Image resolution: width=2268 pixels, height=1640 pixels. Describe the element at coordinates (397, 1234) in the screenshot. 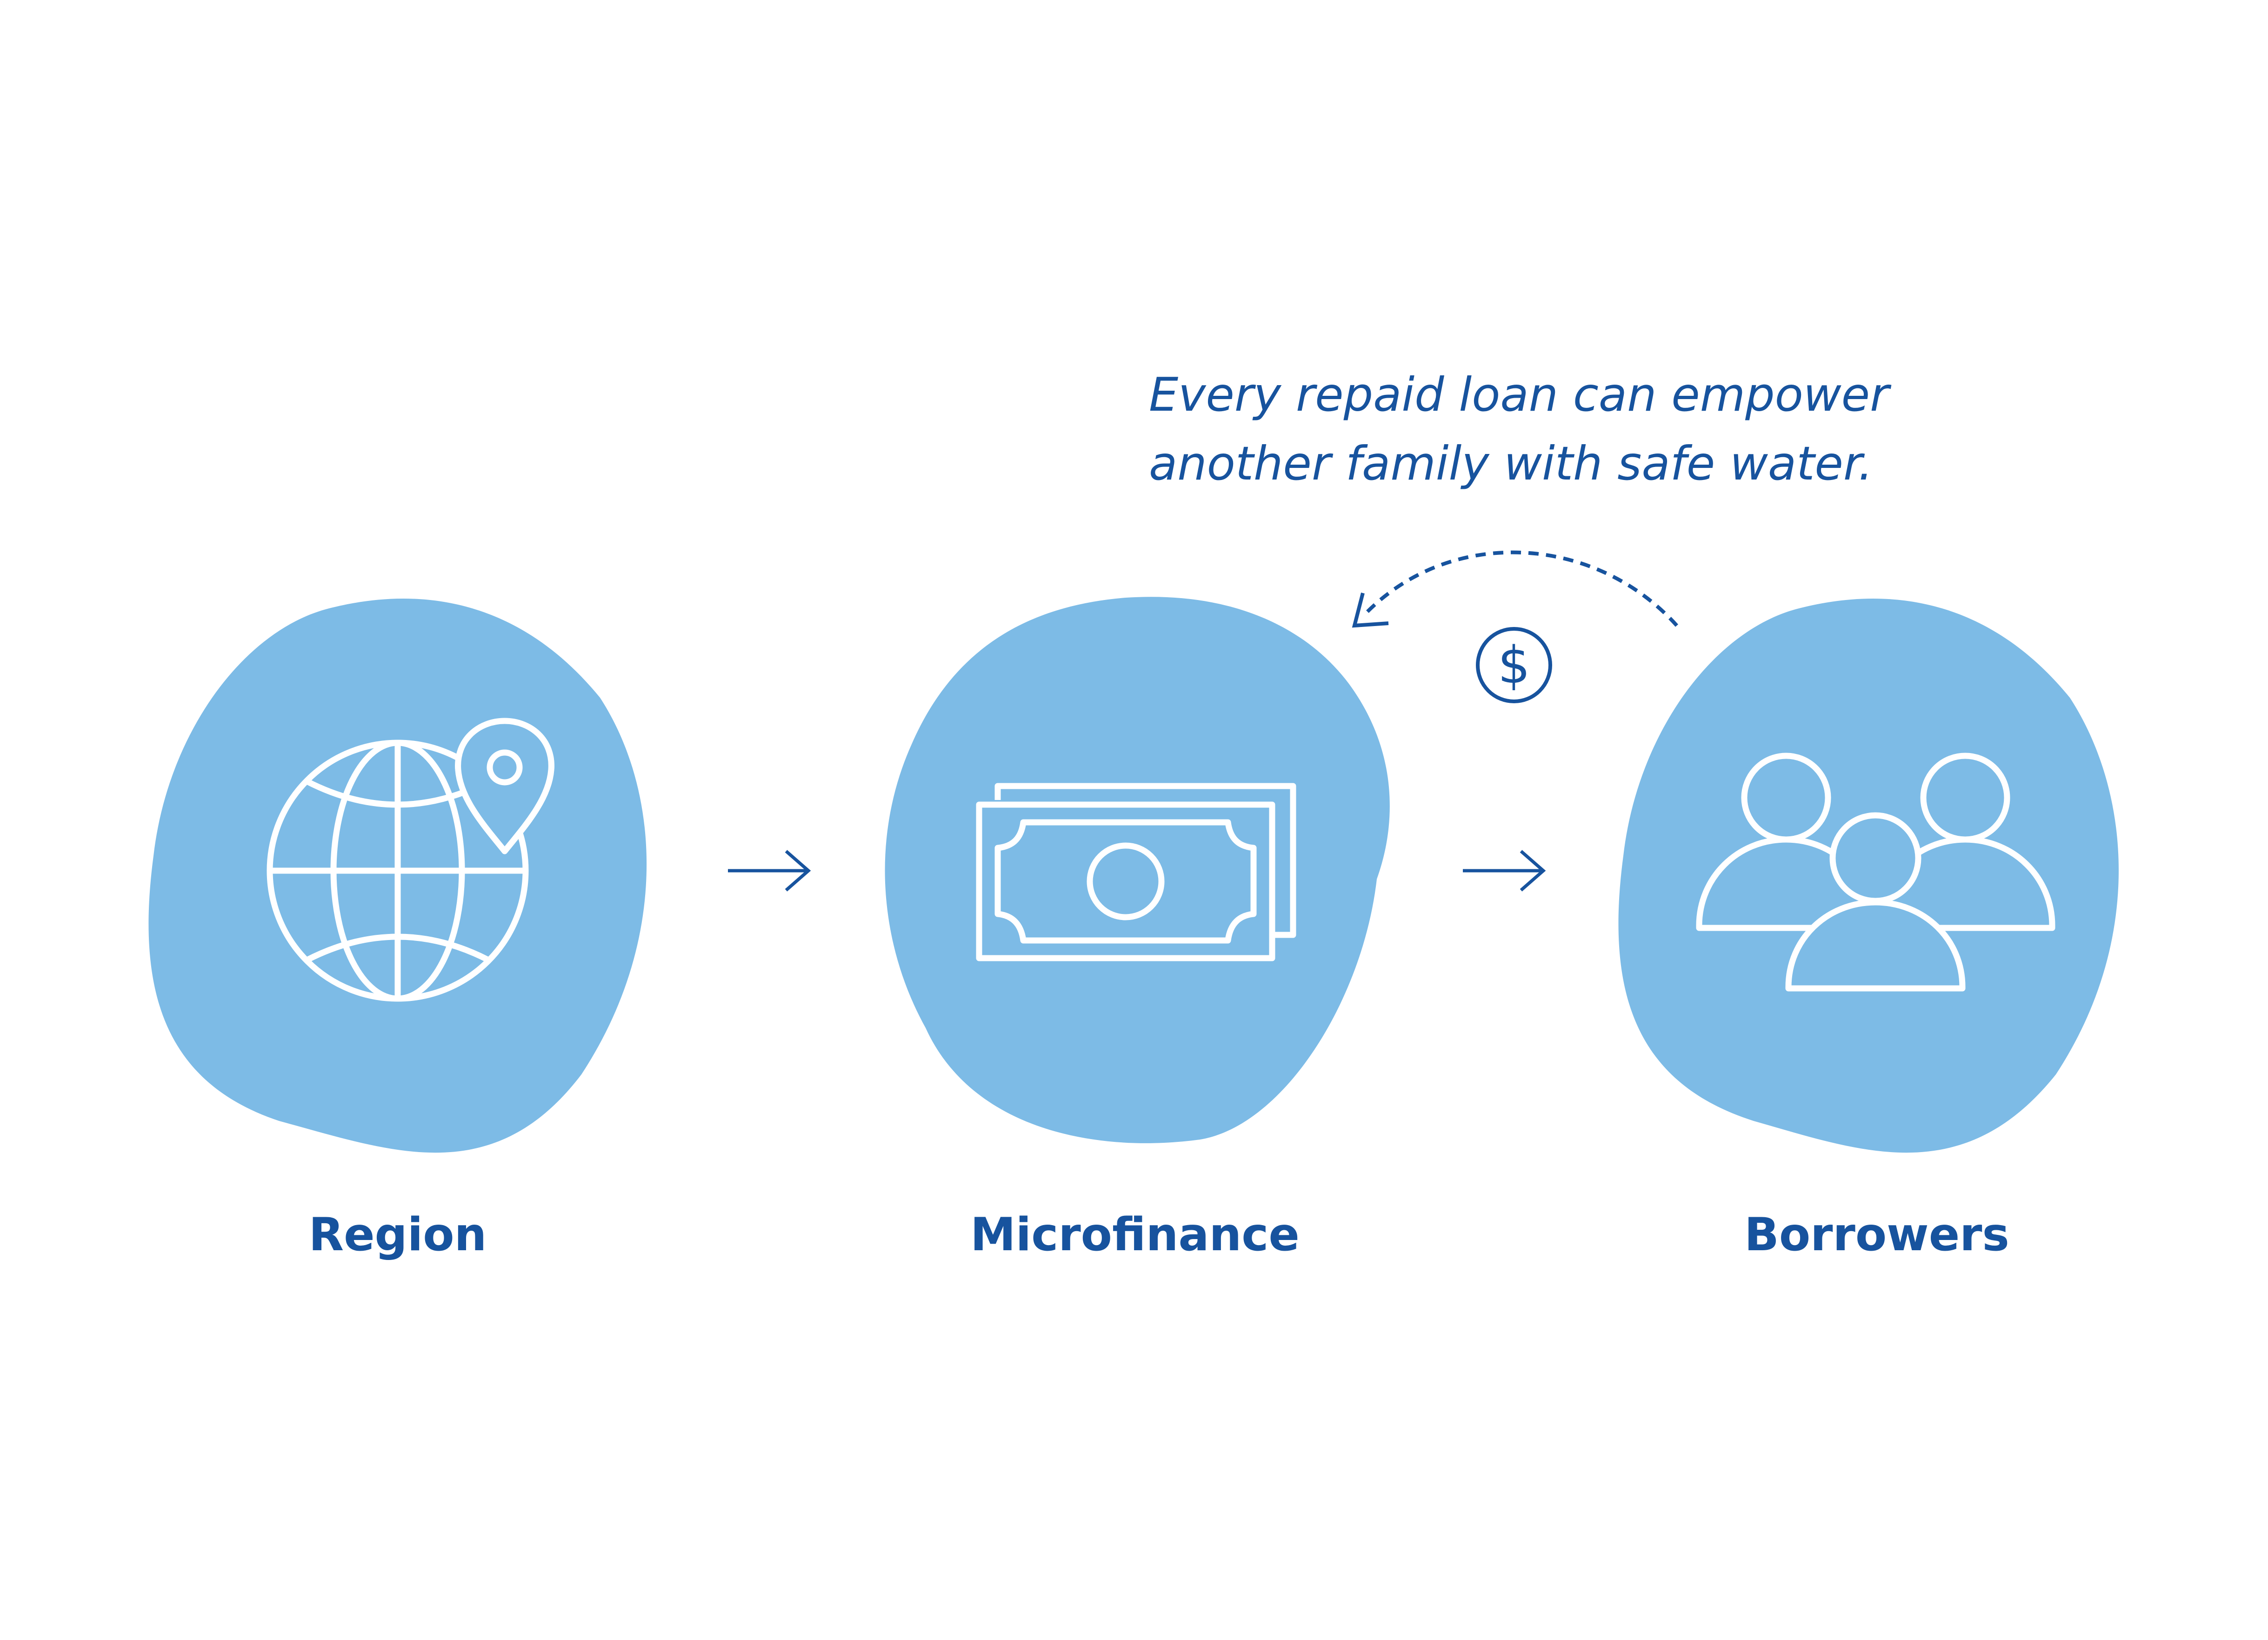

I see `node-label-region: Region` at that location.